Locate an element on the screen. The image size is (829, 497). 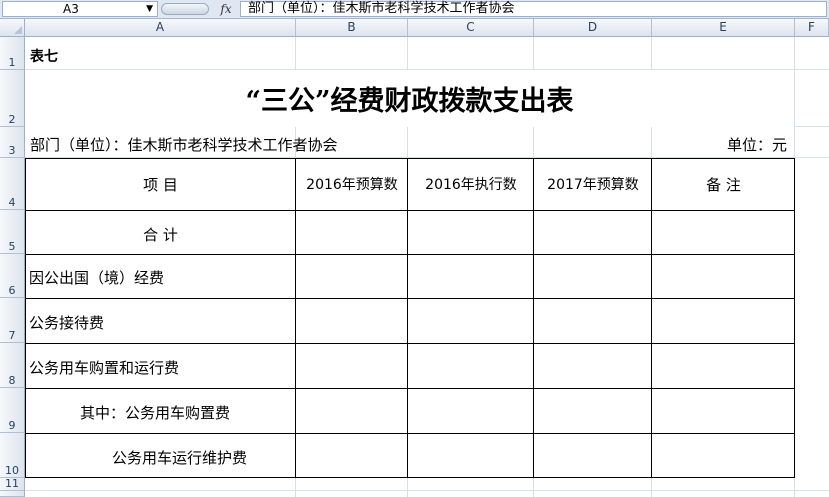
formula-bar-resize-handle is located at coordinates (185, 9).